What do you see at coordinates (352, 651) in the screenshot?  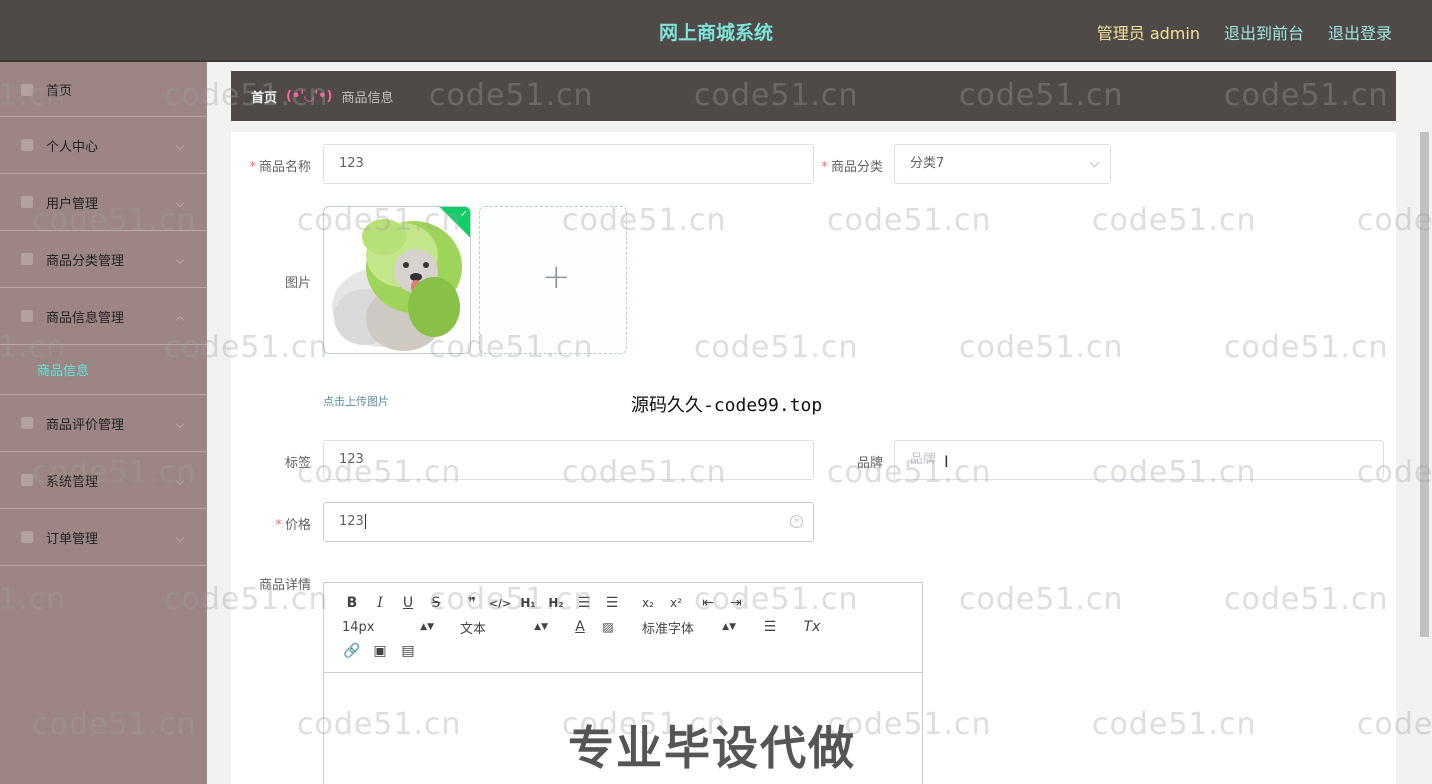 I see `link-icon: 🔗` at bounding box center [352, 651].